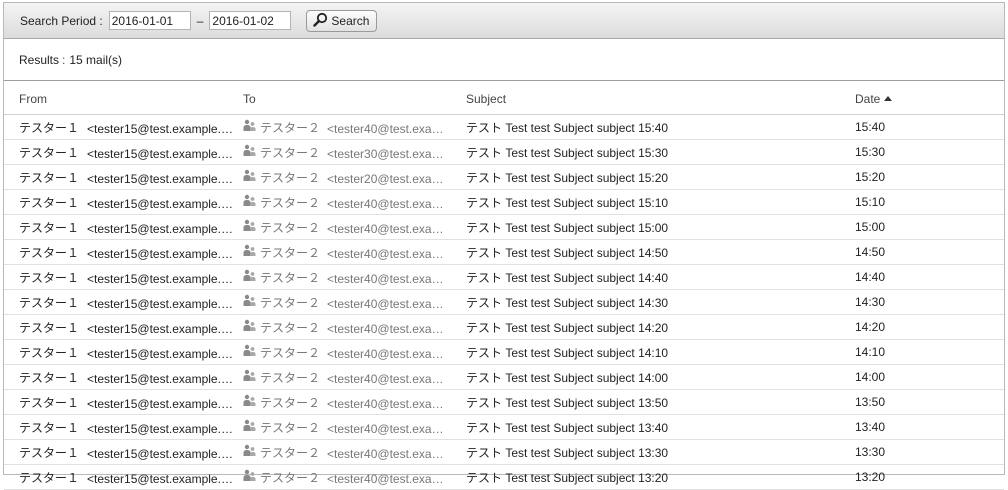 The height and width of the screenshot is (490, 1008). Describe the element at coordinates (929, 202) in the screenshot. I see `date-cell: 15:10` at that location.